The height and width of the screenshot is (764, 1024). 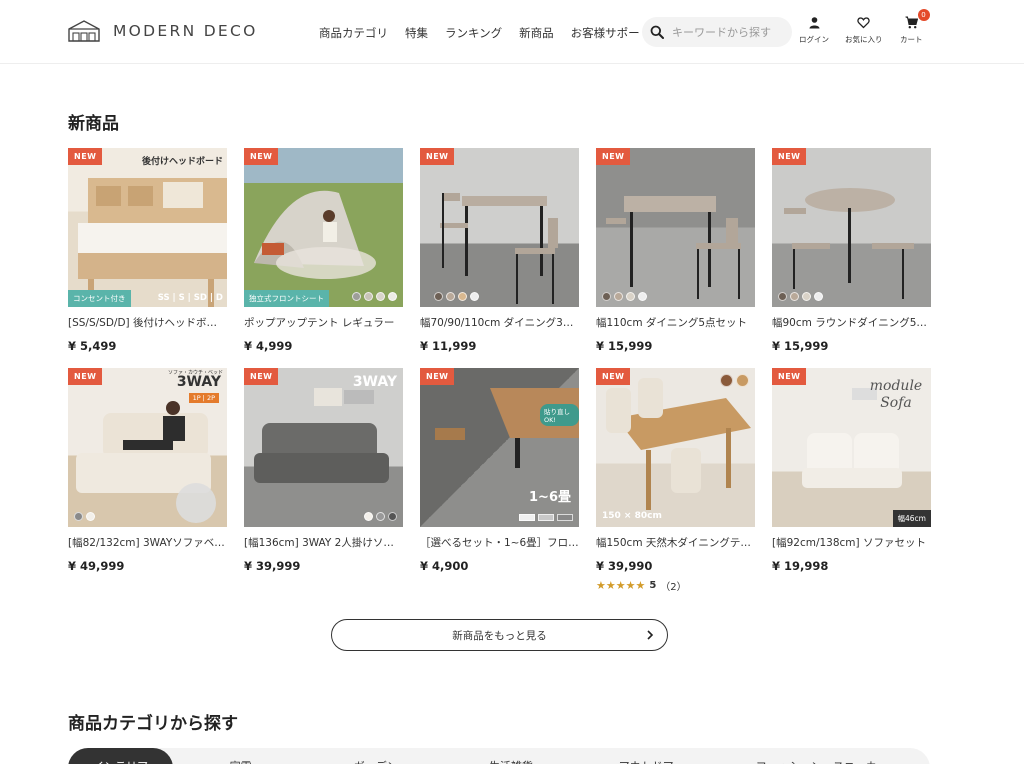 What do you see at coordinates (675, 542) in the screenshot?
I see `product-name: 幅150cm 天然木ダイニングテーブル` at bounding box center [675, 542].